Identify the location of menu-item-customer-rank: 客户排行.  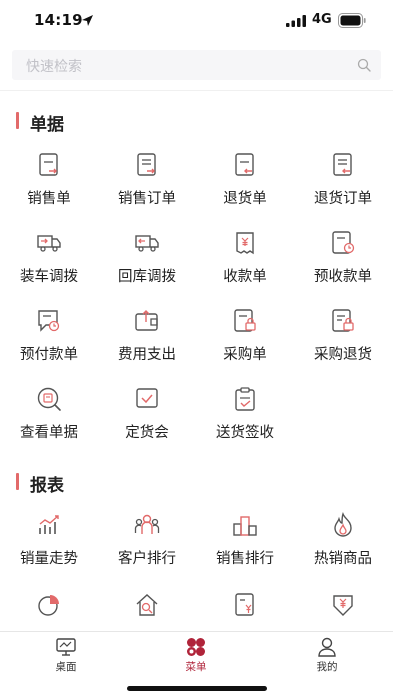
(147, 547).